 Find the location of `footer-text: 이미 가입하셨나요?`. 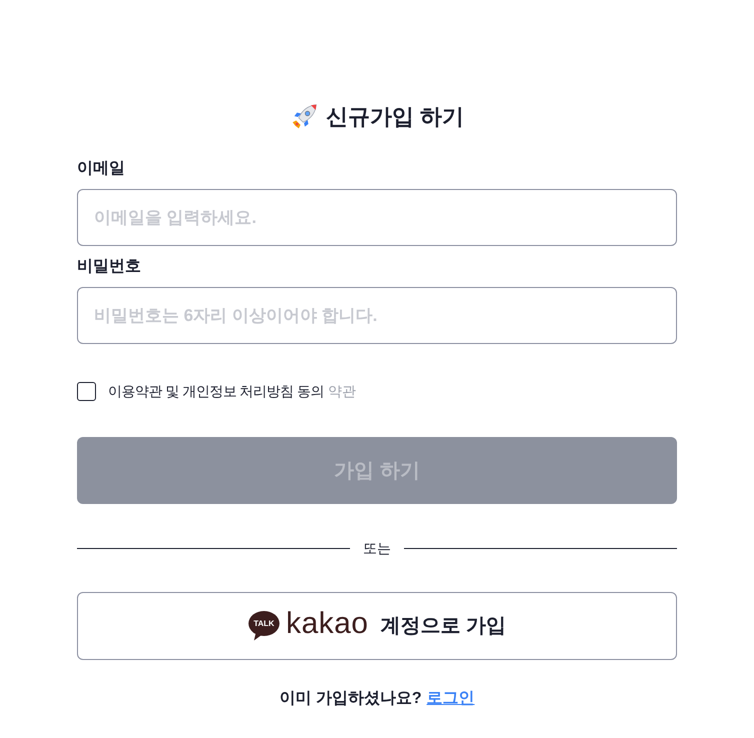

footer-text: 이미 가입하셨나요? is located at coordinates (350, 699).